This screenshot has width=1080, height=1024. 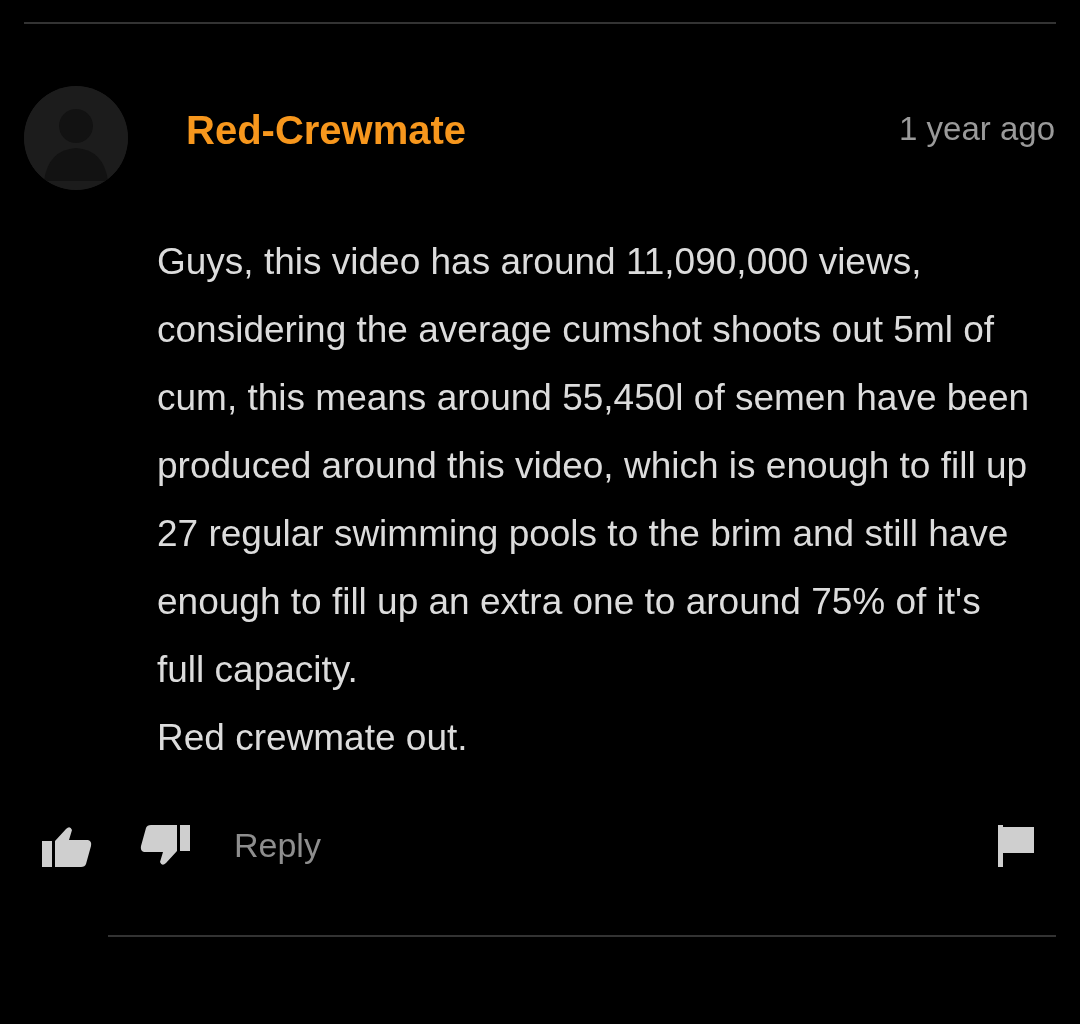 What do you see at coordinates (277, 845) in the screenshot?
I see `reply-button: Reply` at bounding box center [277, 845].